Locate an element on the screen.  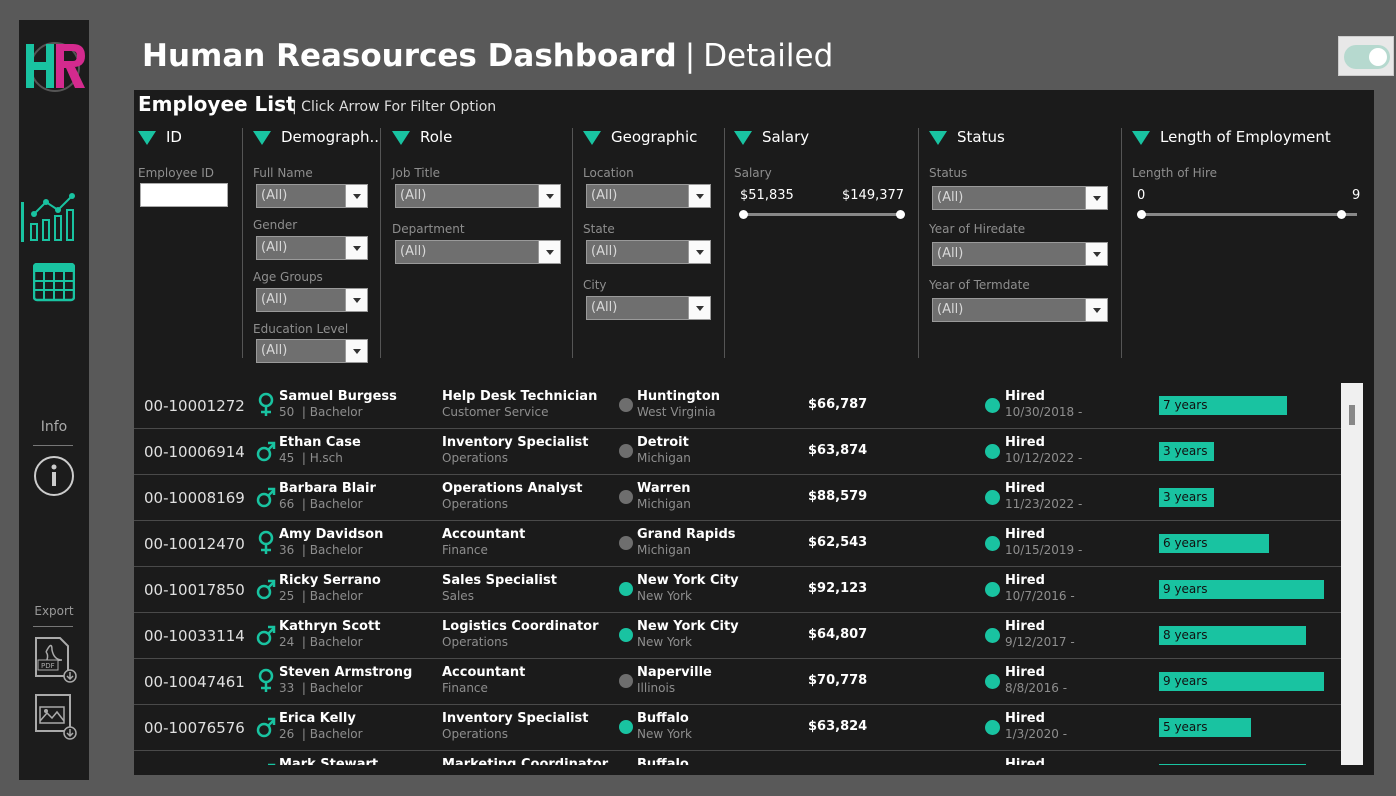
city-dropdown: (All) is located at coordinates (648, 308).